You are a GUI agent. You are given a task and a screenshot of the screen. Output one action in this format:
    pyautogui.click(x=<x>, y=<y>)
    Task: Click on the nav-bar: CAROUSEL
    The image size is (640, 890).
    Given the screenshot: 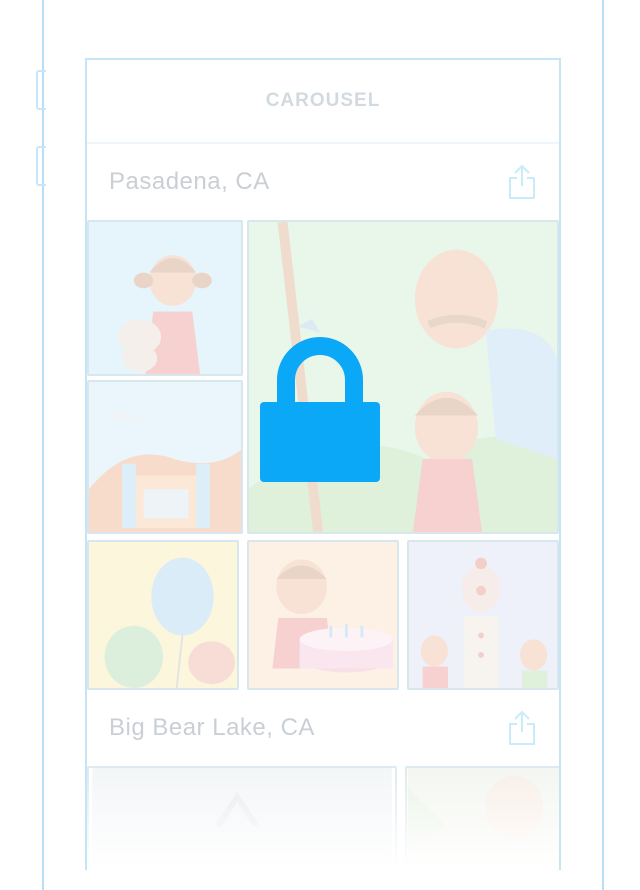 What is the action you would take?
    pyautogui.click(x=323, y=102)
    